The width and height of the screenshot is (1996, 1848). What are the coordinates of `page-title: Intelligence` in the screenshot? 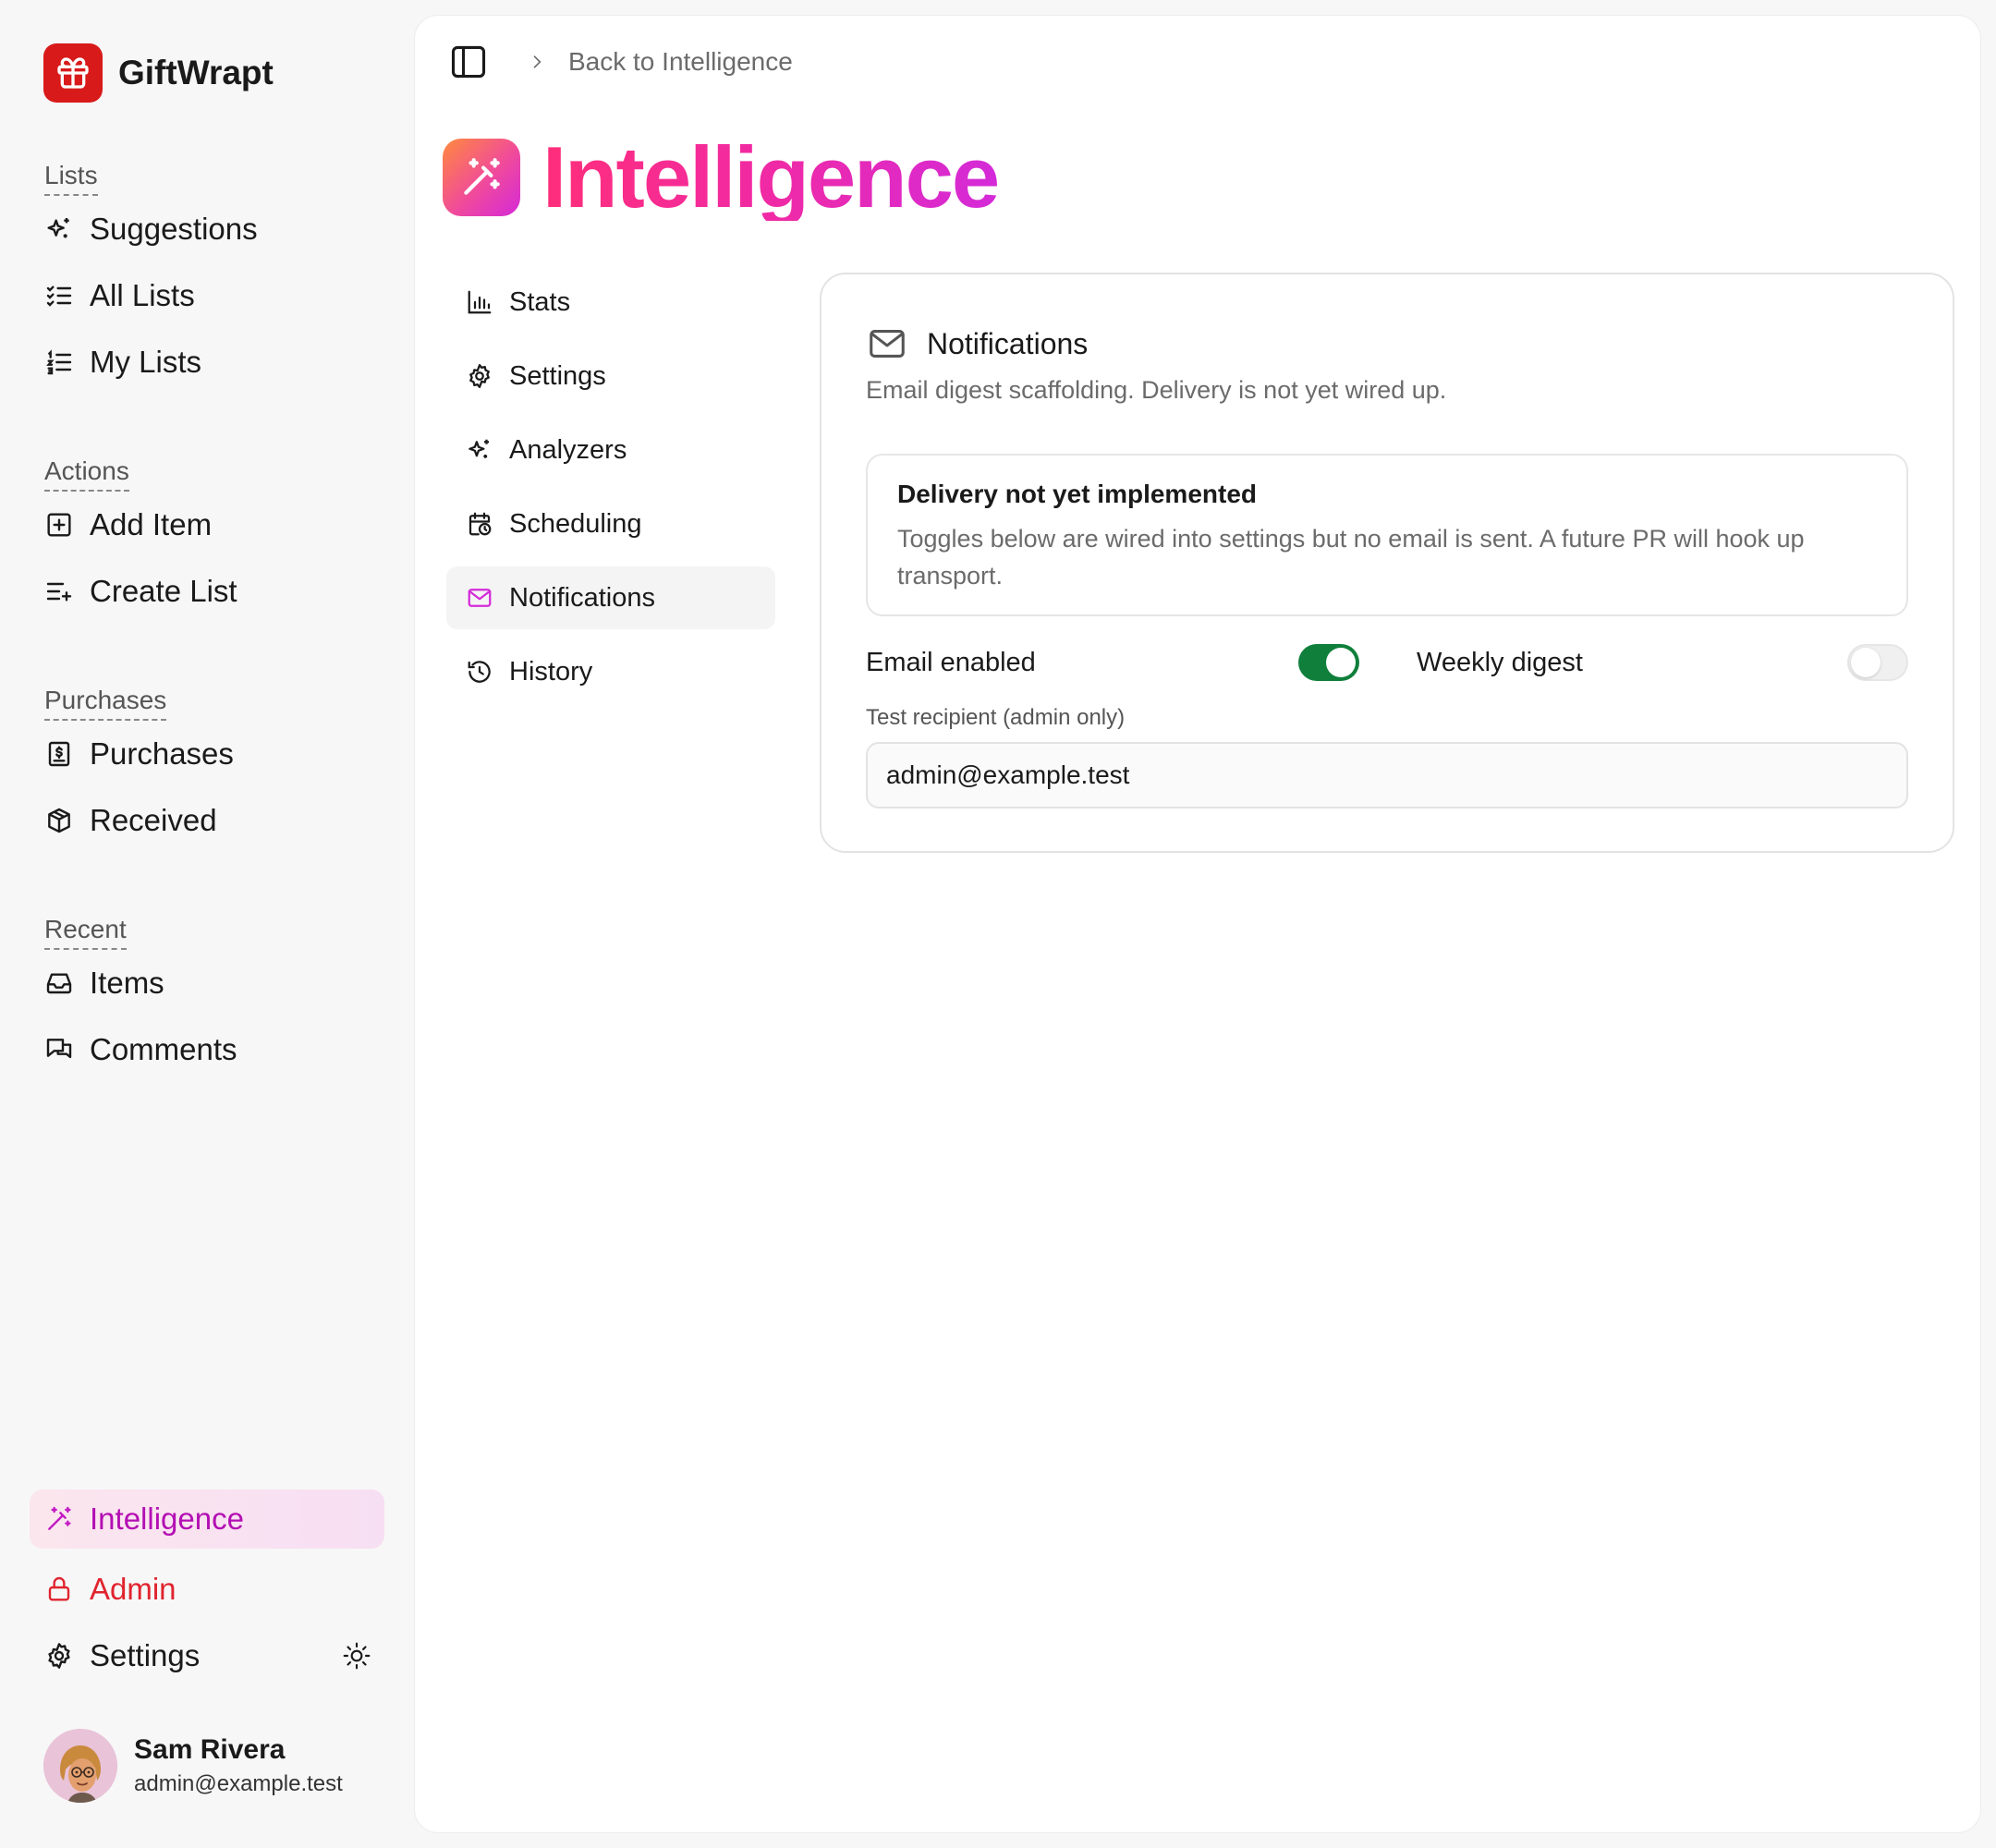 It's located at (771, 176).